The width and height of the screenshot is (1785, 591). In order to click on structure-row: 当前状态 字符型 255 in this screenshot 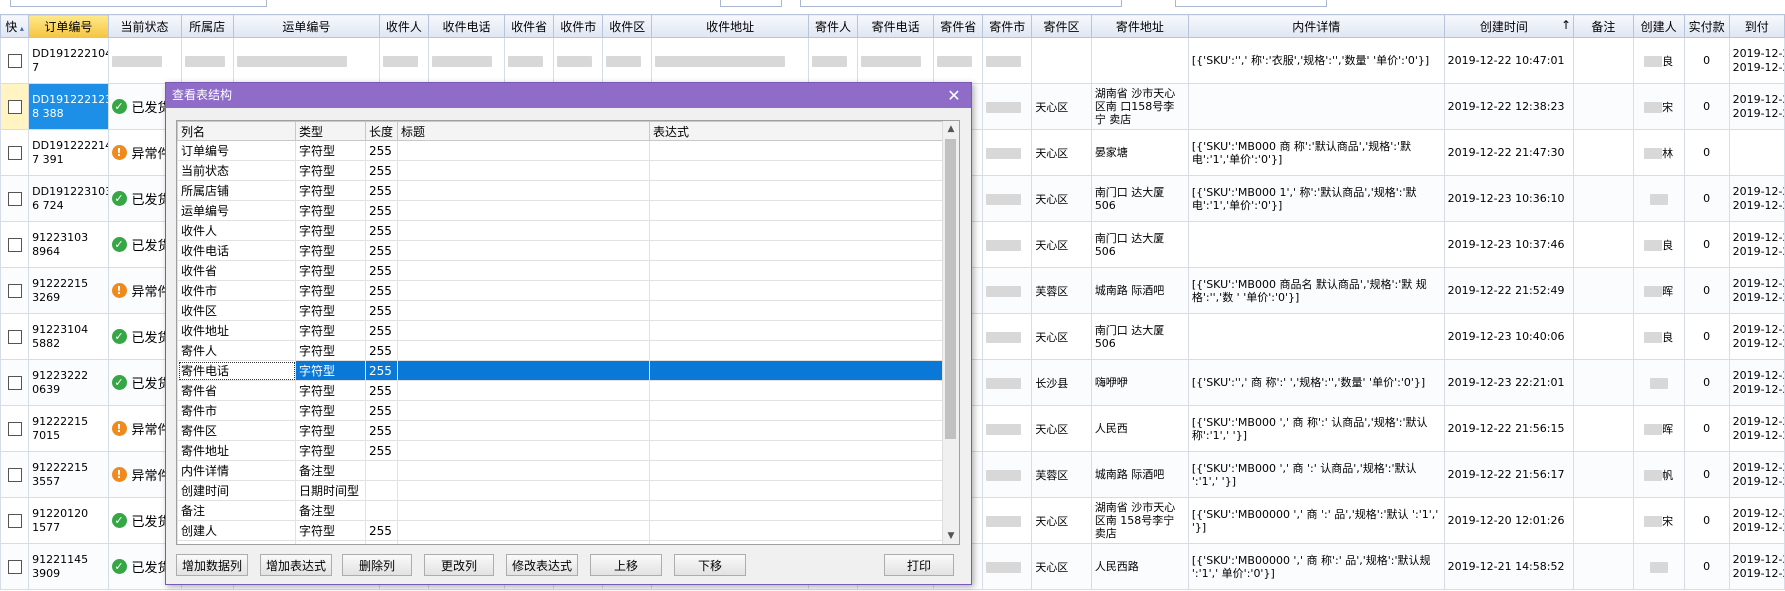, I will do `click(560, 170)`.